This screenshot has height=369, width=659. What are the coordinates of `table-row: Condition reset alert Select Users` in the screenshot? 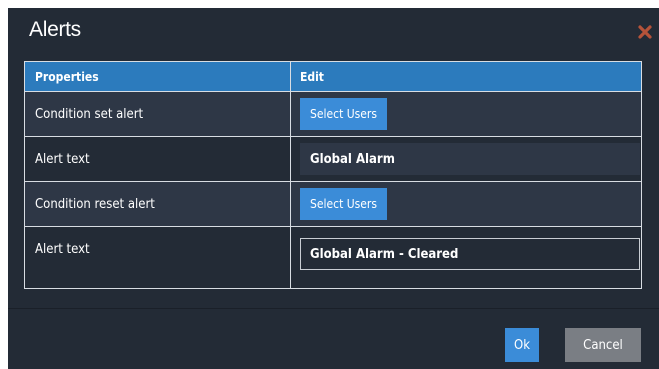 It's located at (333, 204).